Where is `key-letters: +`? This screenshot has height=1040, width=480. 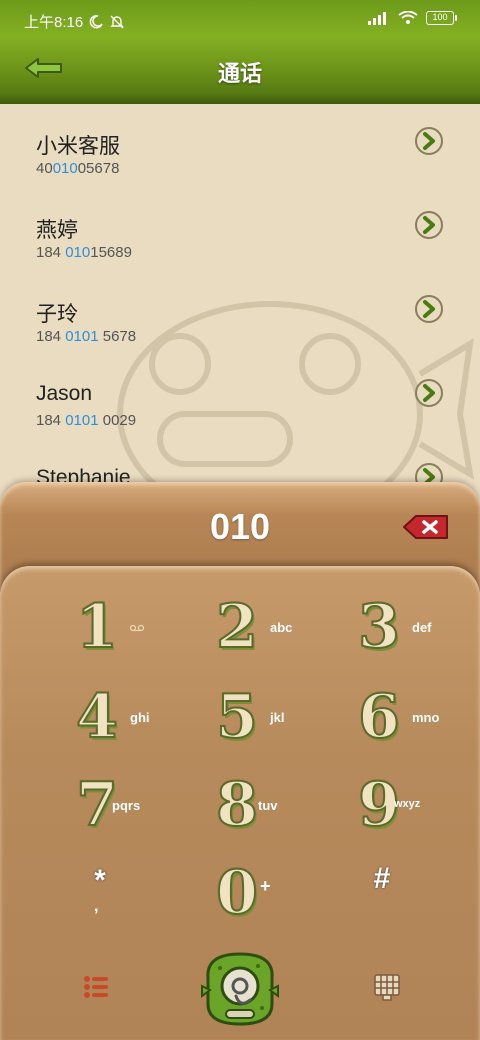
key-letters: + is located at coordinates (265, 886).